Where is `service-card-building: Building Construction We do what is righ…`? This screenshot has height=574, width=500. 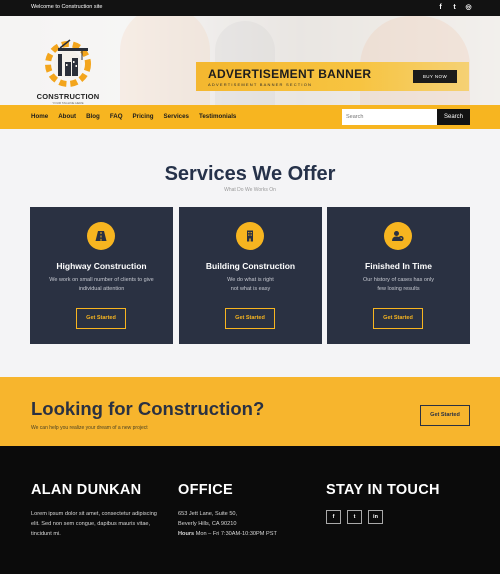
service-card-building: Building Construction We do what is righ… is located at coordinates (250, 275).